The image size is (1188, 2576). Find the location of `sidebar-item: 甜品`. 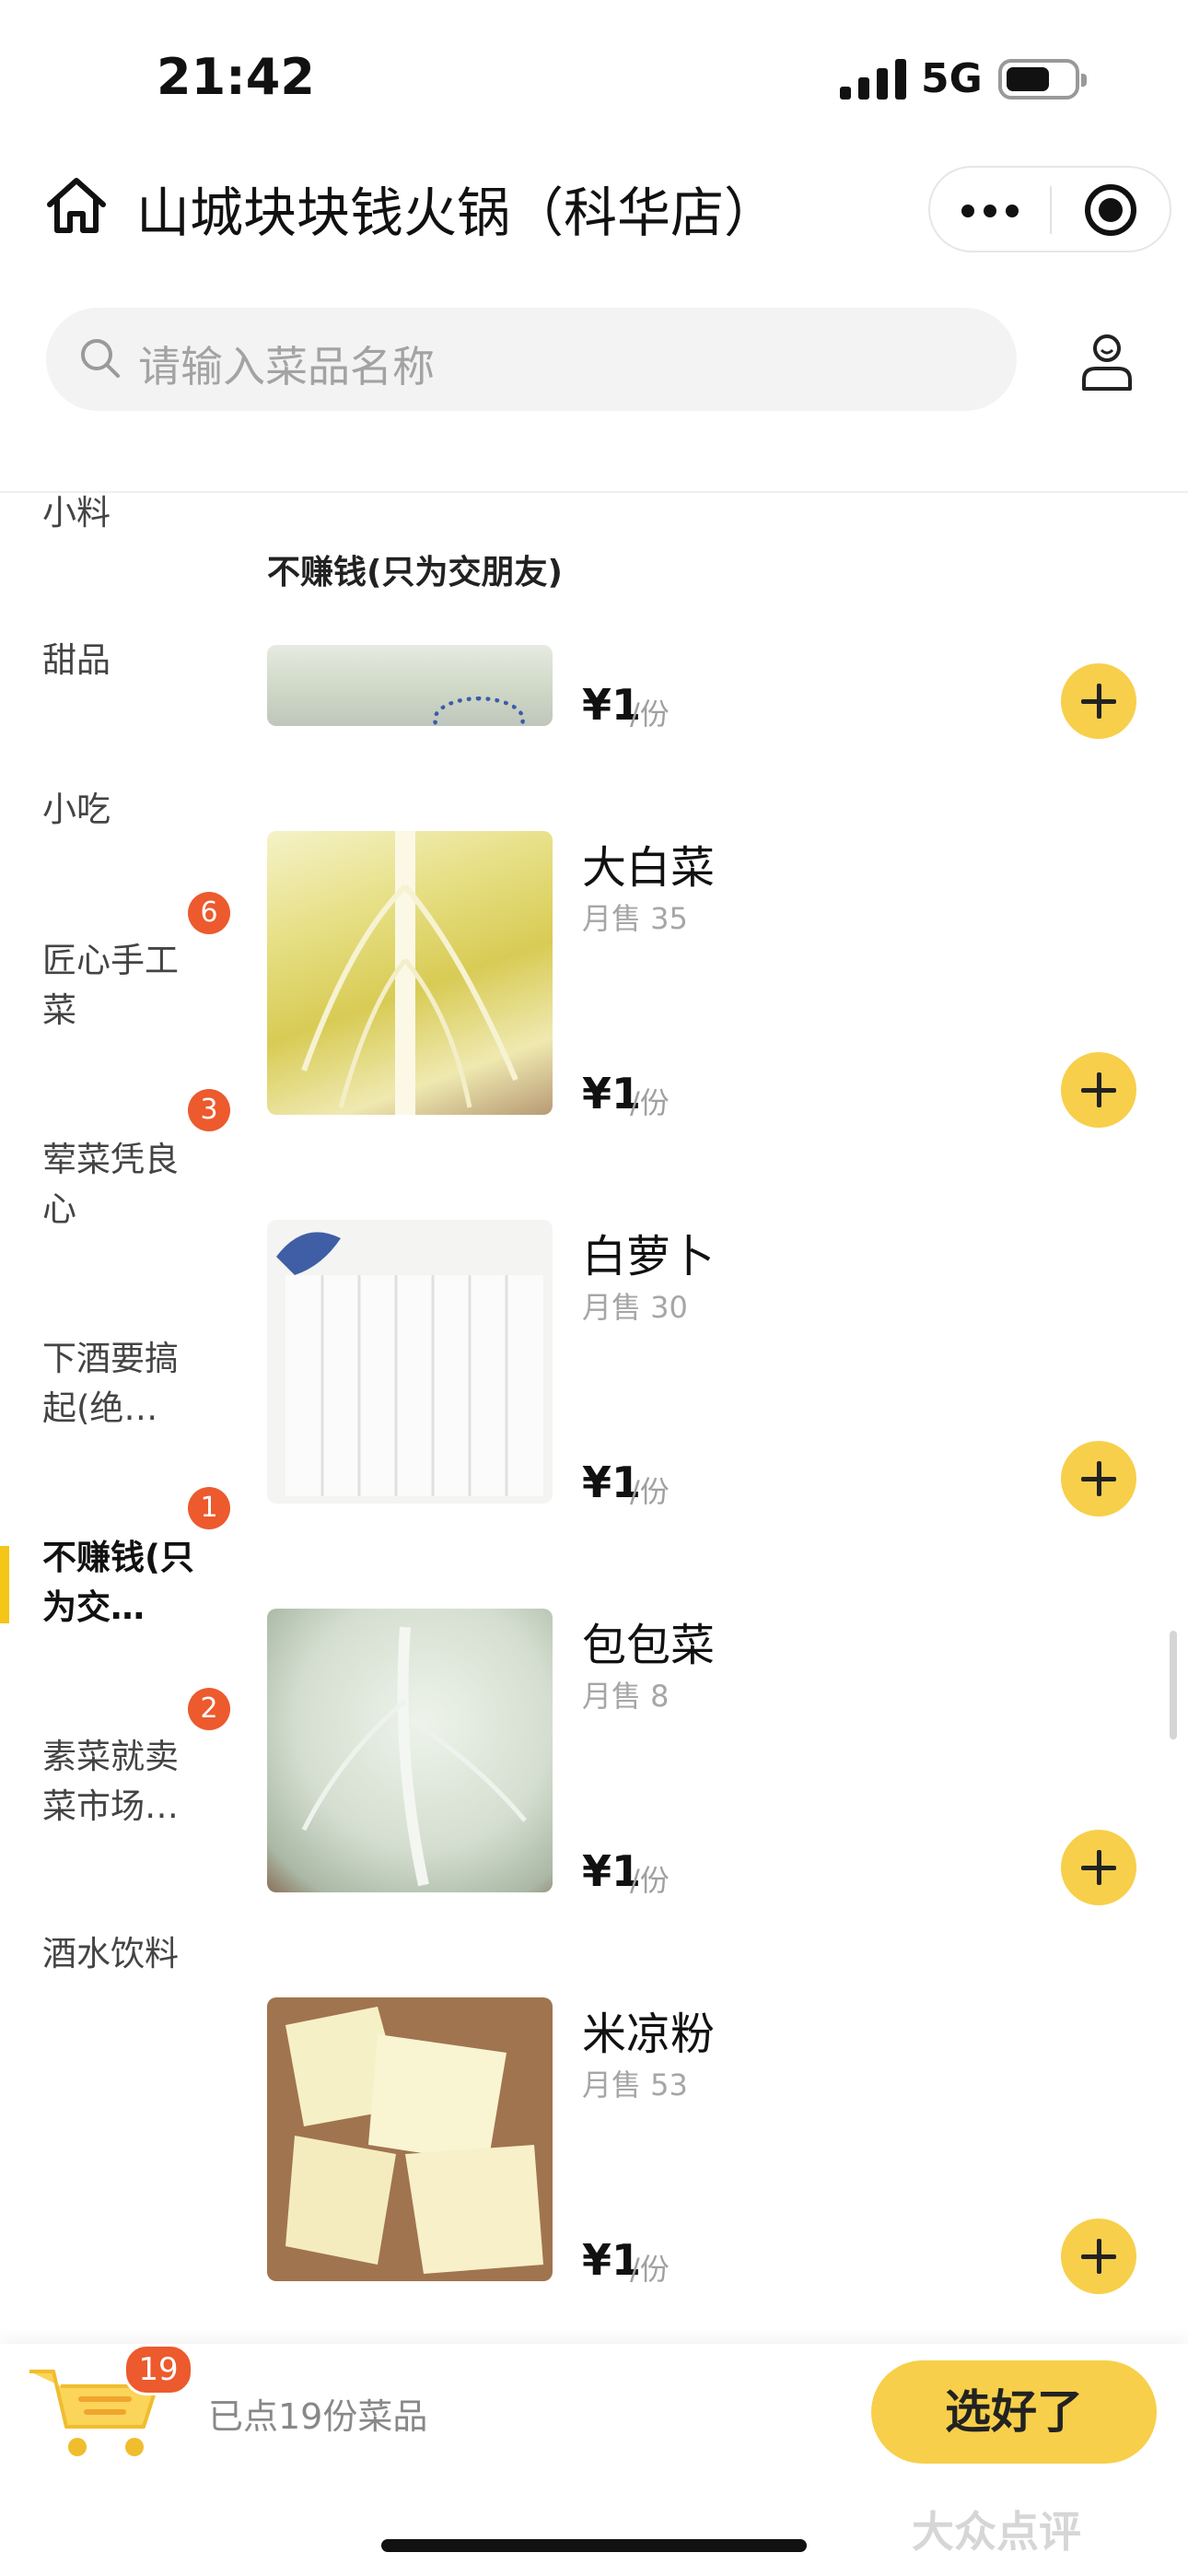

sidebar-item: 甜品 is located at coordinates (120, 660).